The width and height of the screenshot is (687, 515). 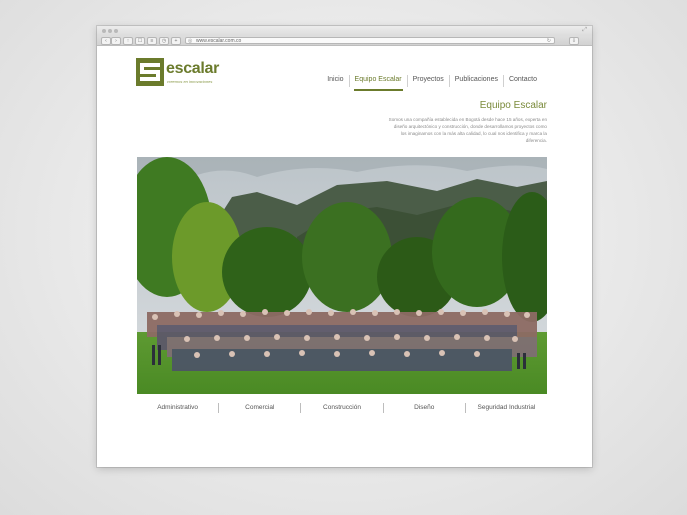 What do you see at coordinates (116, 31) in the screenshot?
I see `zoom-window-icon` at bounding box center [116, 31].